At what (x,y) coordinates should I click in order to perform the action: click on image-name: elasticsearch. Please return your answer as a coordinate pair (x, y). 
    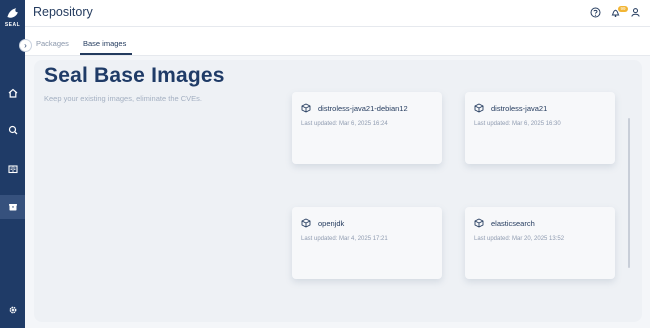
    Looking at the image, I should click on (513, 223).